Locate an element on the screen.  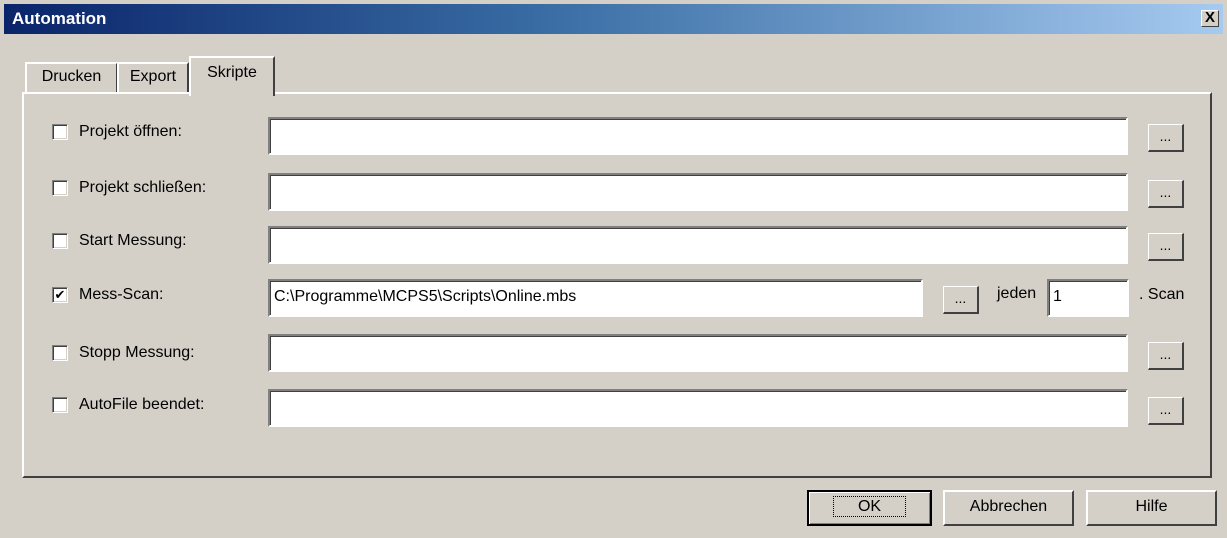
label-start-messung: Start Messung: is located at coordinates (133, 240).